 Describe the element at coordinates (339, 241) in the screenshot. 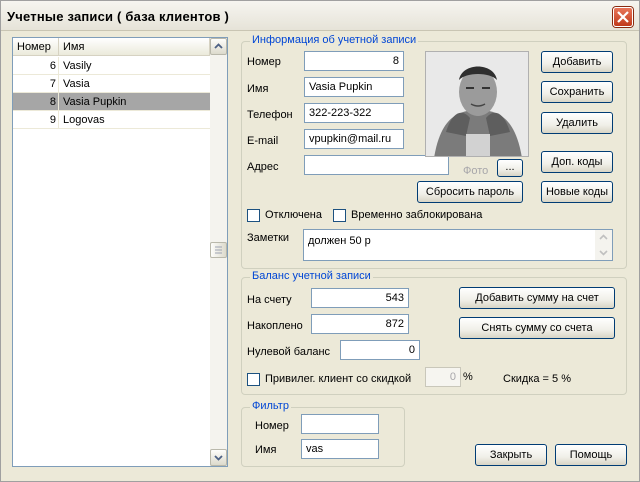

I see `notes-text: должен 50 р` at that location.